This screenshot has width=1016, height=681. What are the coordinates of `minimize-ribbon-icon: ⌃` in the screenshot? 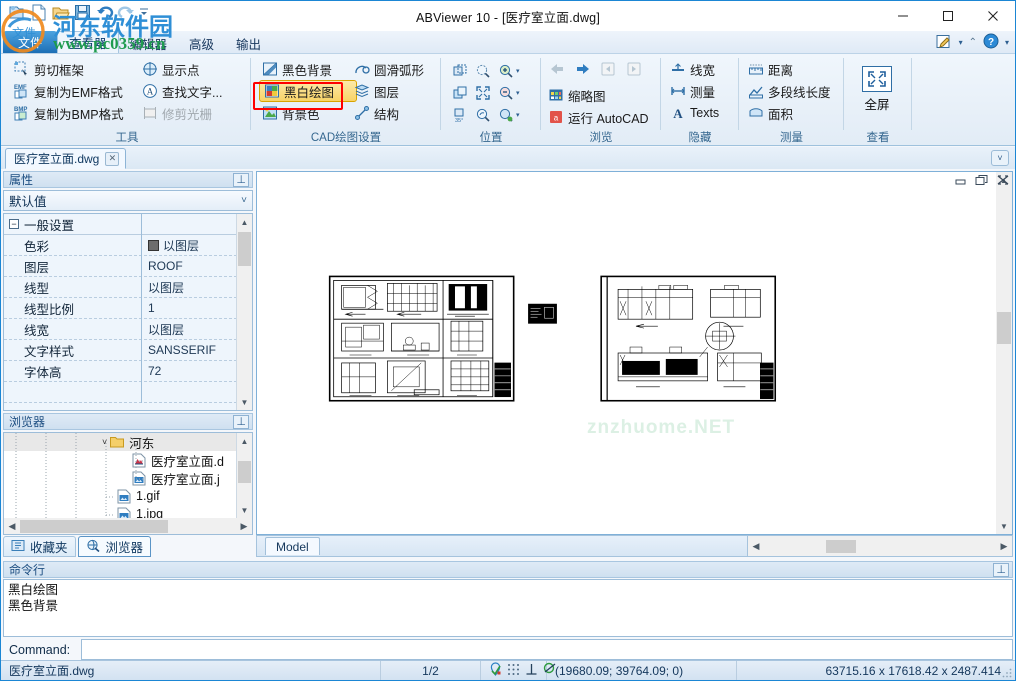 It's located at (973, 42).